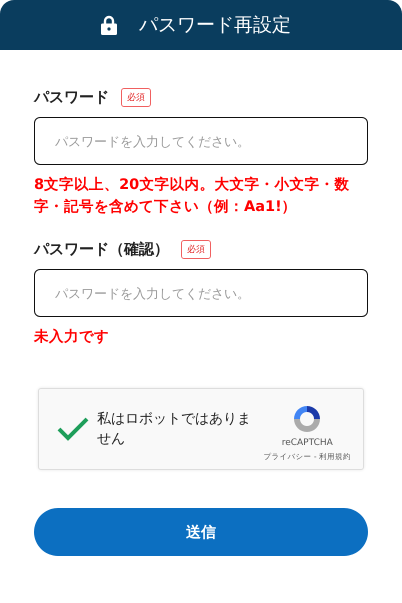 This screenshot has width=402, height=603. Describe the element at coordinates (109, 25) in the screenshot. I see `lock-icon` at that location.